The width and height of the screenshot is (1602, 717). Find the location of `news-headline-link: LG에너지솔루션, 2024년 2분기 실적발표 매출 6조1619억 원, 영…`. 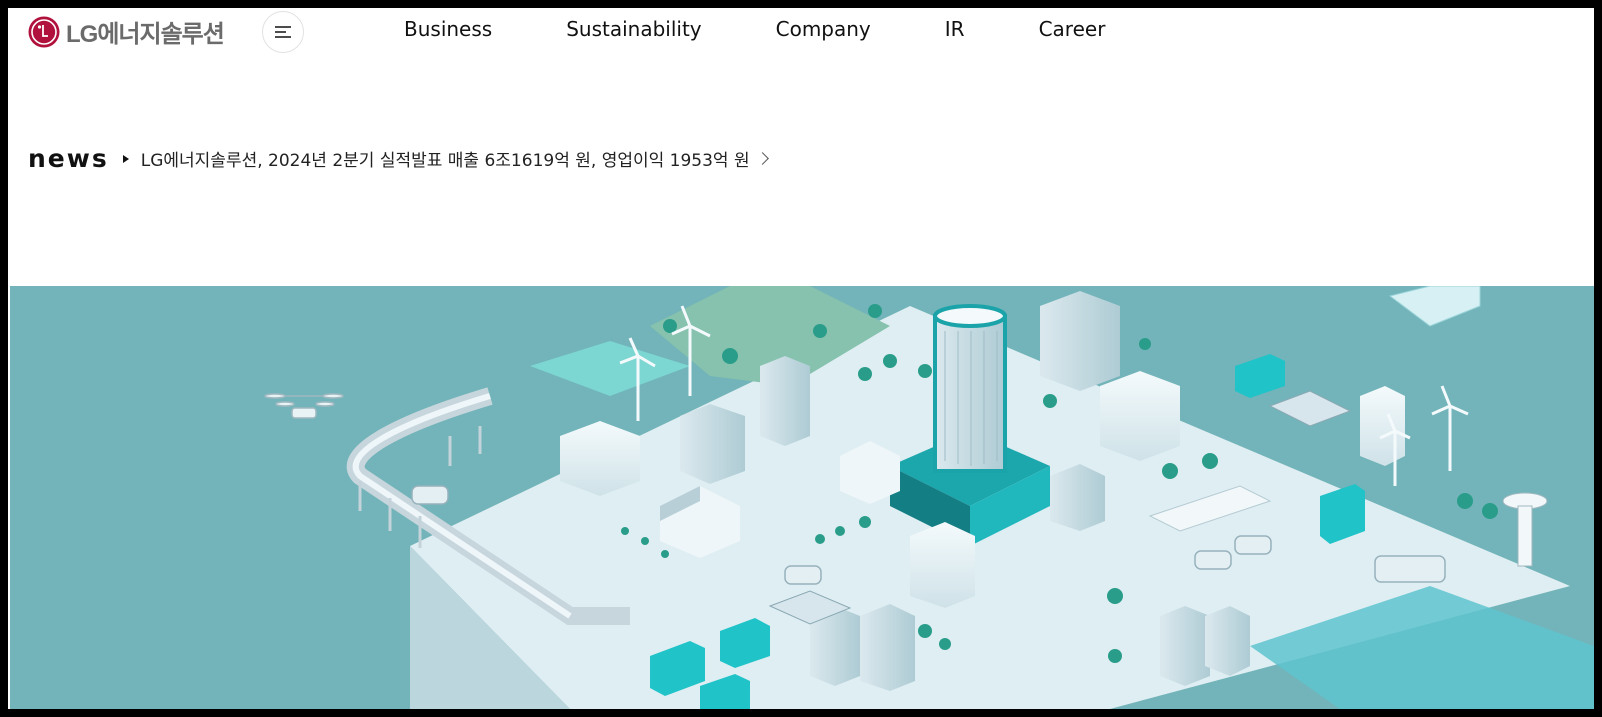

news-headline-link: LG에너지솔루션, 2024년 2분기 실적발표 매출 6조1619억 원, 영… is located at coordinates (445, 158).